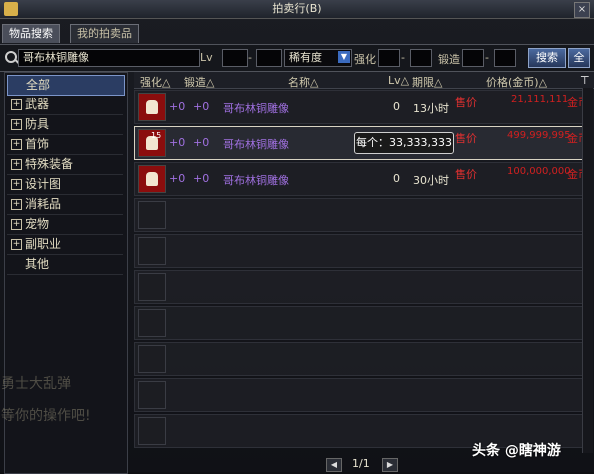  What do you see at coordinates (398, 80) in the screenshot?
I see `col-lv: Lv△` at bounding box center [398, 80].